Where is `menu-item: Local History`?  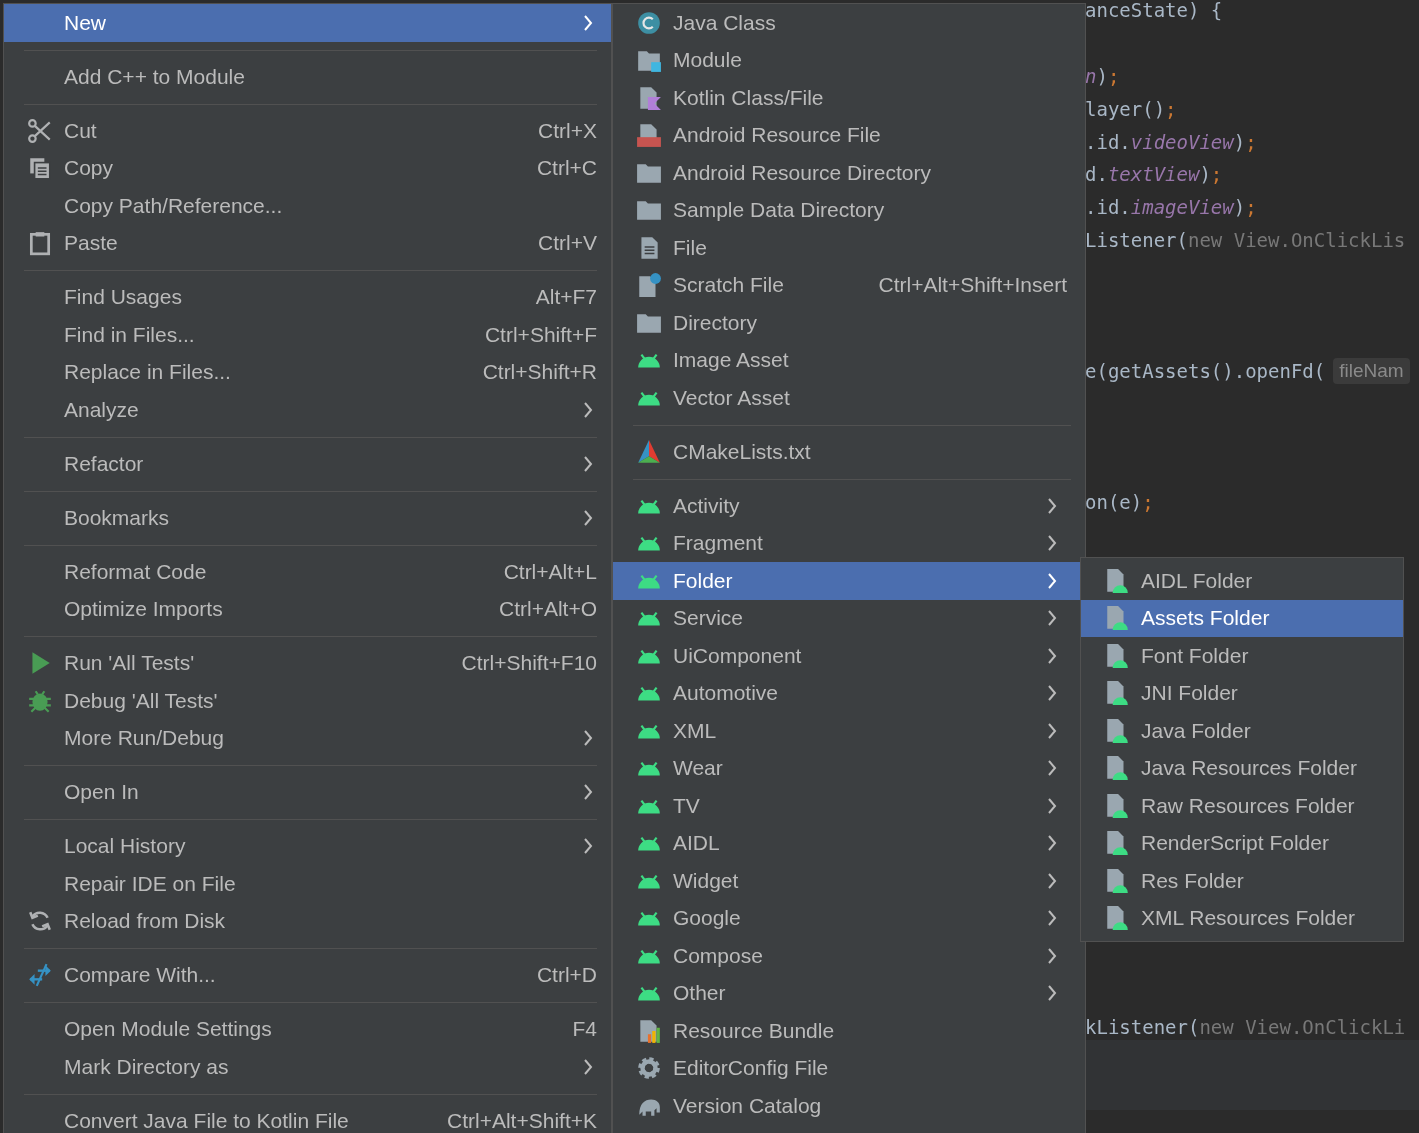 menu-item: Local History is located at coordinates (307, 846).